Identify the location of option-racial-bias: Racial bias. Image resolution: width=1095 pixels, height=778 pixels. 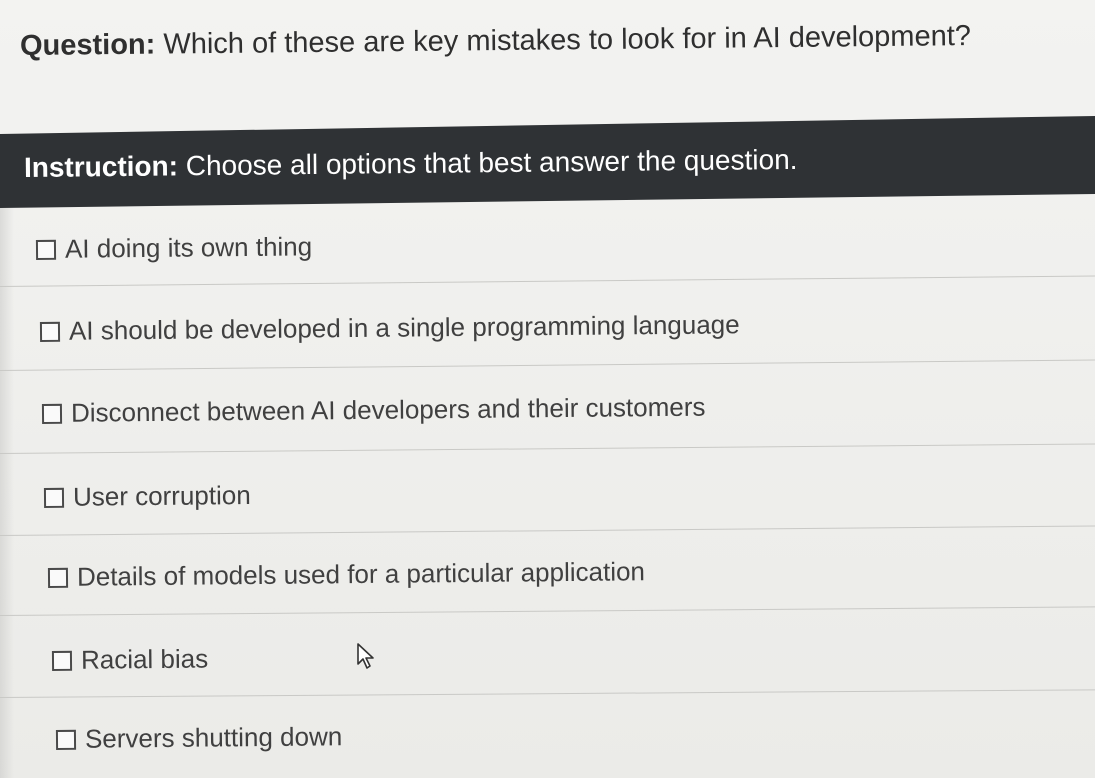
(130, 659).